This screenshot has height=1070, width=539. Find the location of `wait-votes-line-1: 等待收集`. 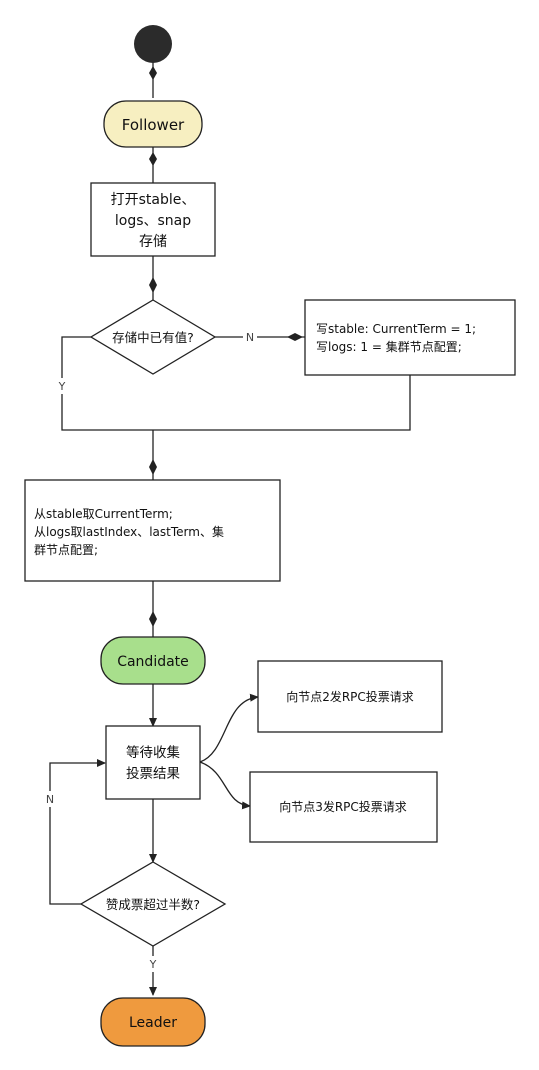

wait-votes-line-1: 等待收集 is located at coordinates (153, 752).